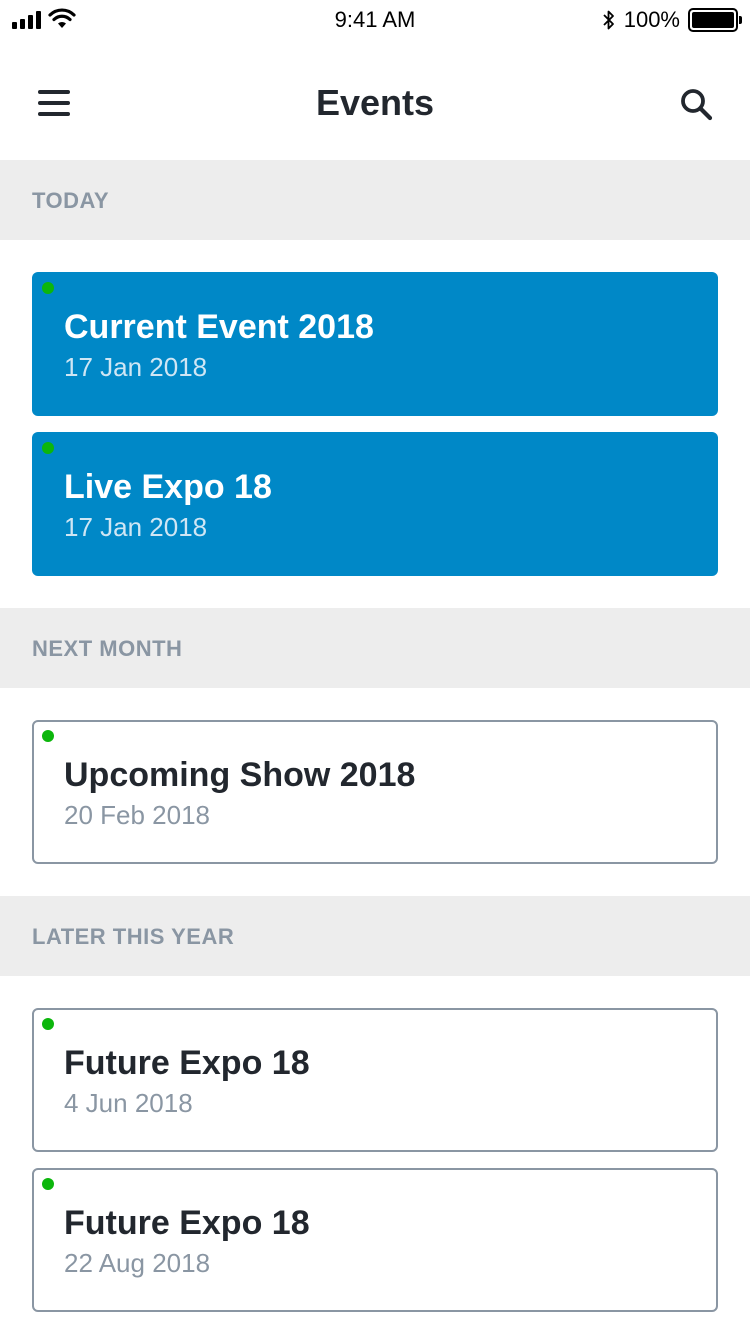  I want to click on status-right: 100%, so click(672, 20).